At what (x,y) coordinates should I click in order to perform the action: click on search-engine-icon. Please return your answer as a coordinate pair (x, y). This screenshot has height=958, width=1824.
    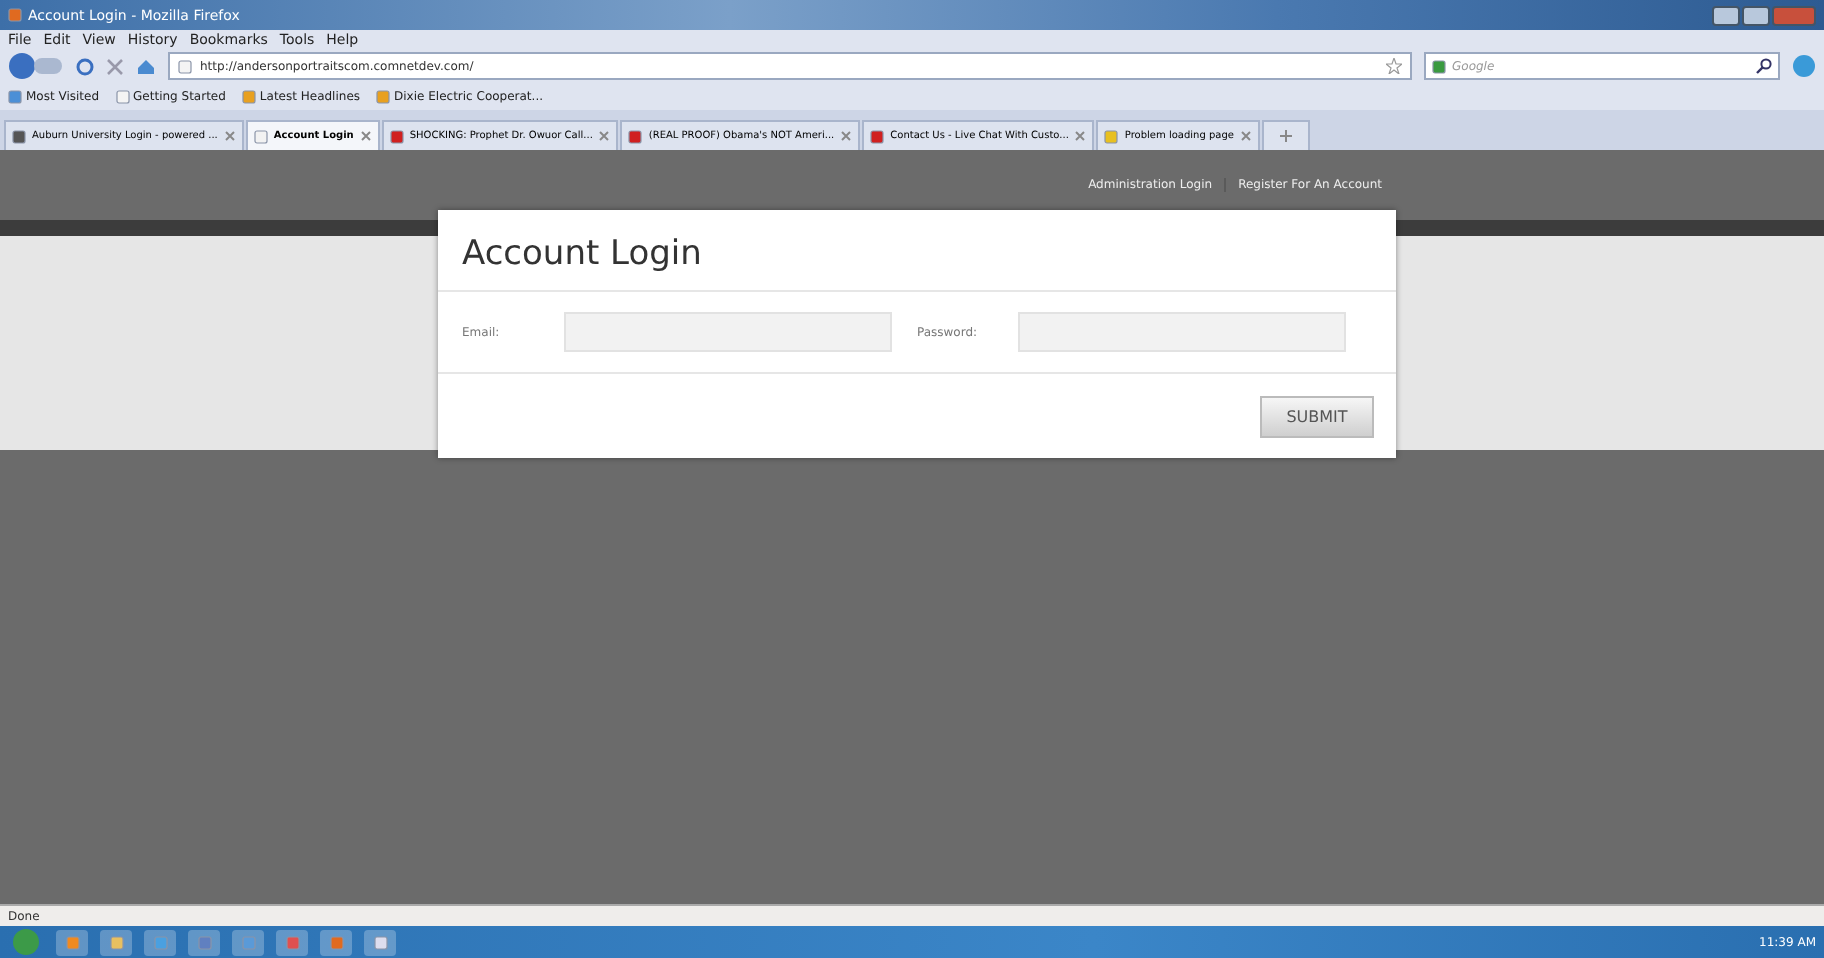
    Looking at the image, I should click on (1439, 66).